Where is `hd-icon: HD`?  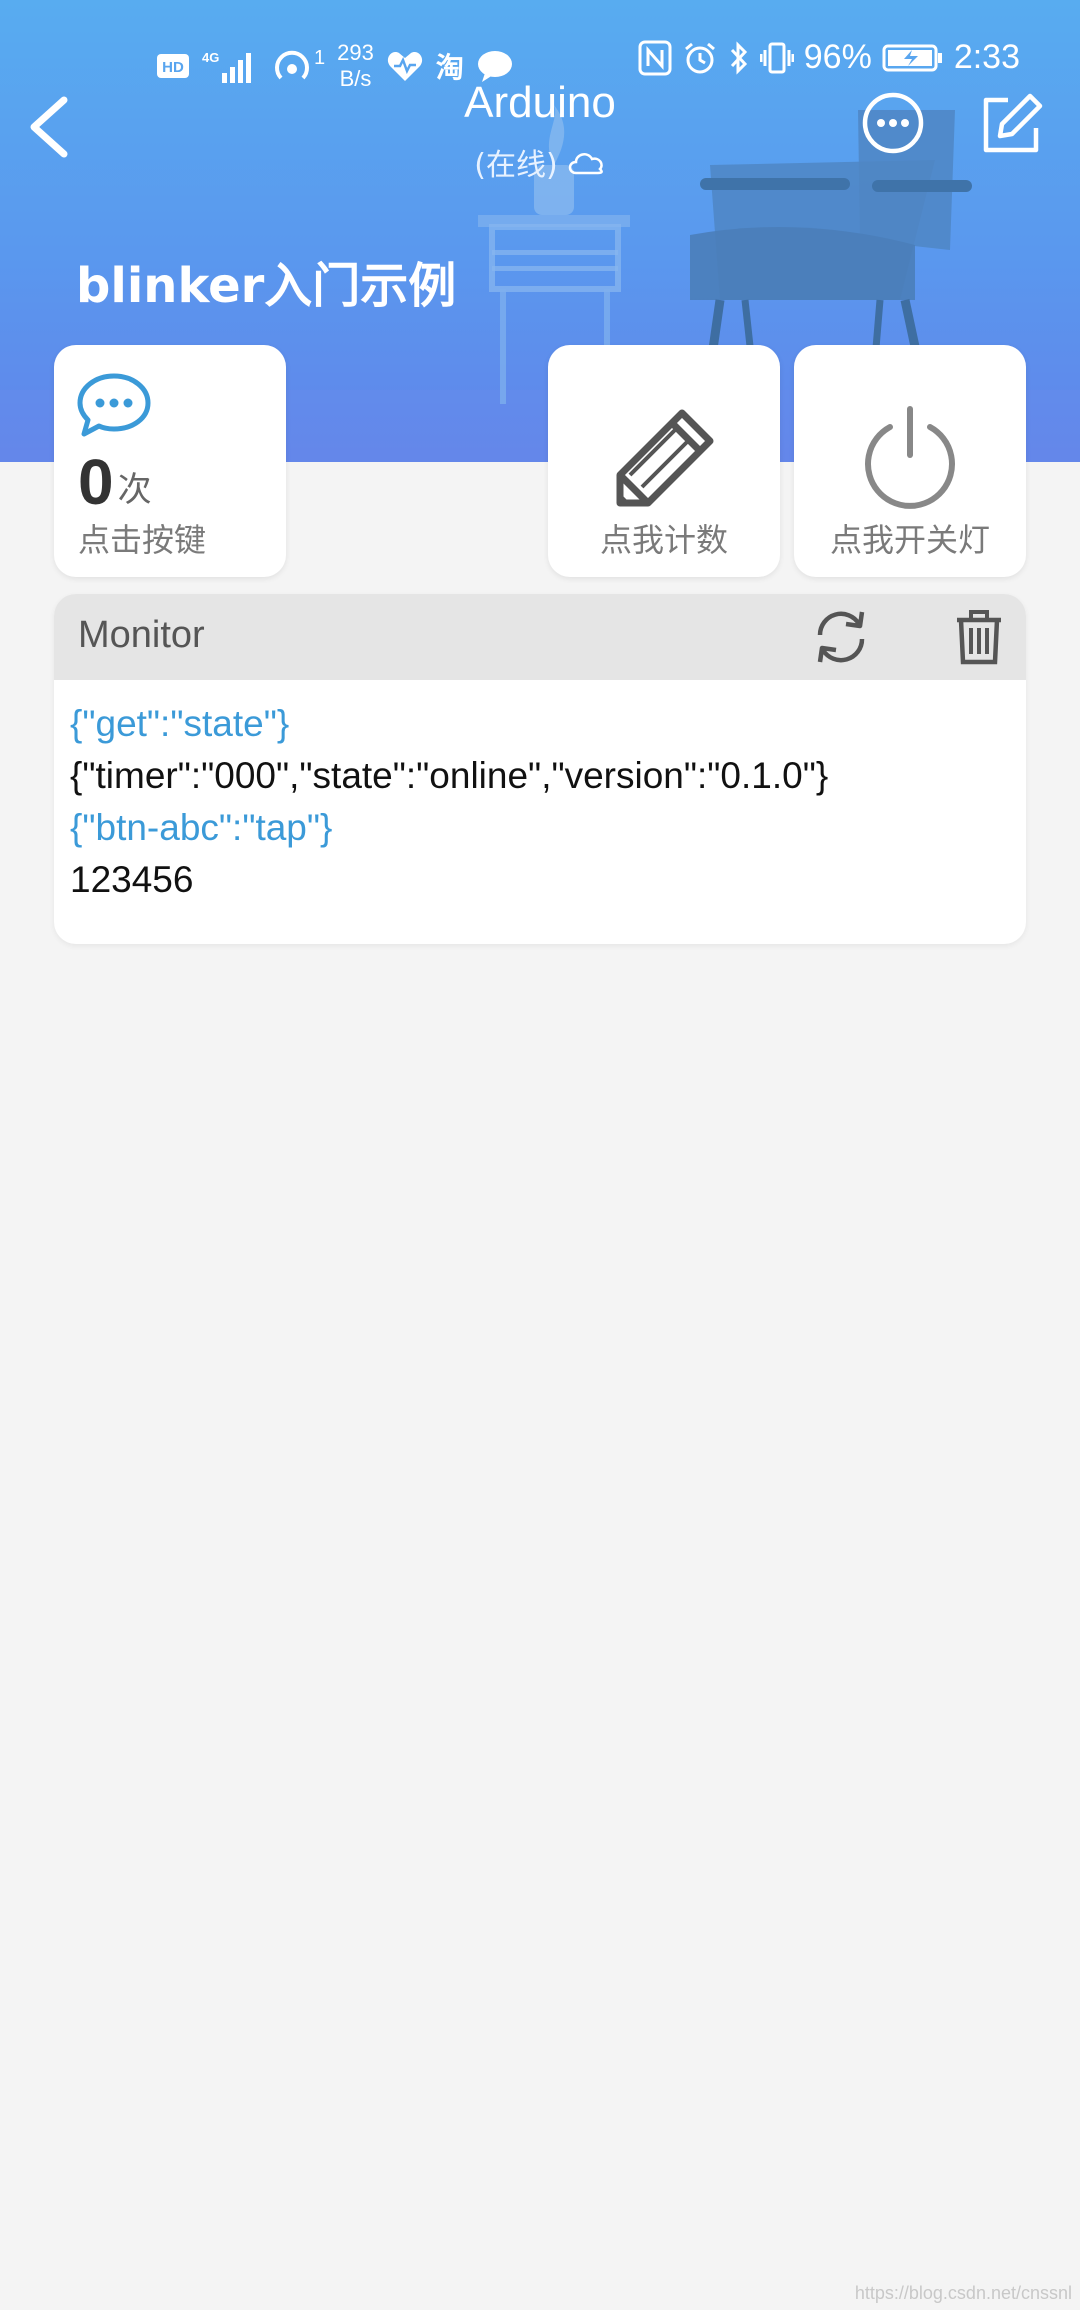
hd-icon: HD is located at coordinates (173, 66).